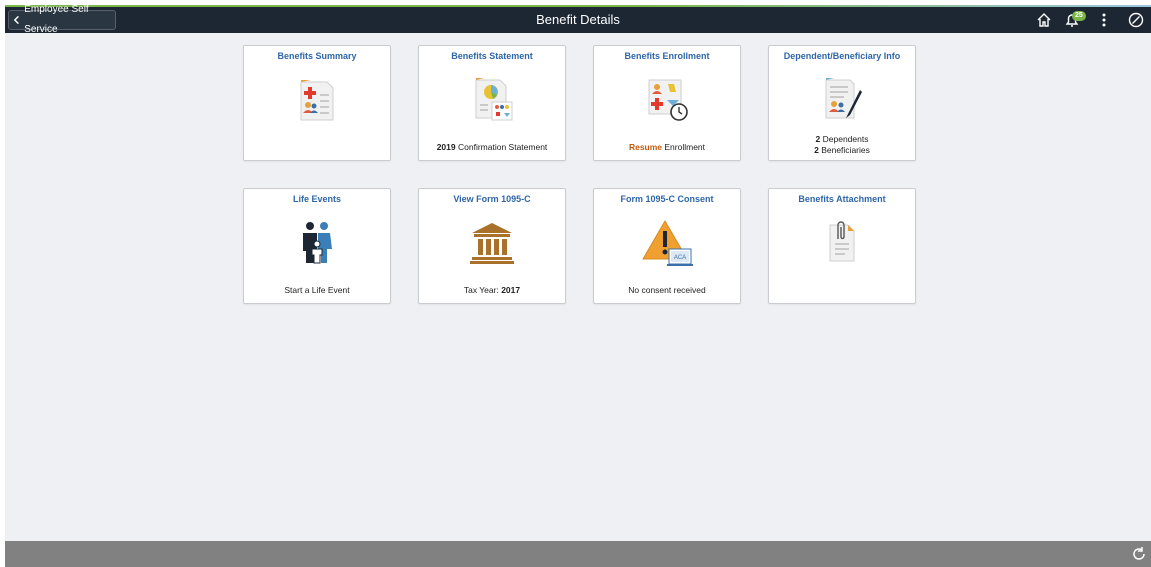 This screenshot has height=567, width=1151. Describe the element at coordinates (1044, 20) in the screenshot. I see `home-icon` at that location.